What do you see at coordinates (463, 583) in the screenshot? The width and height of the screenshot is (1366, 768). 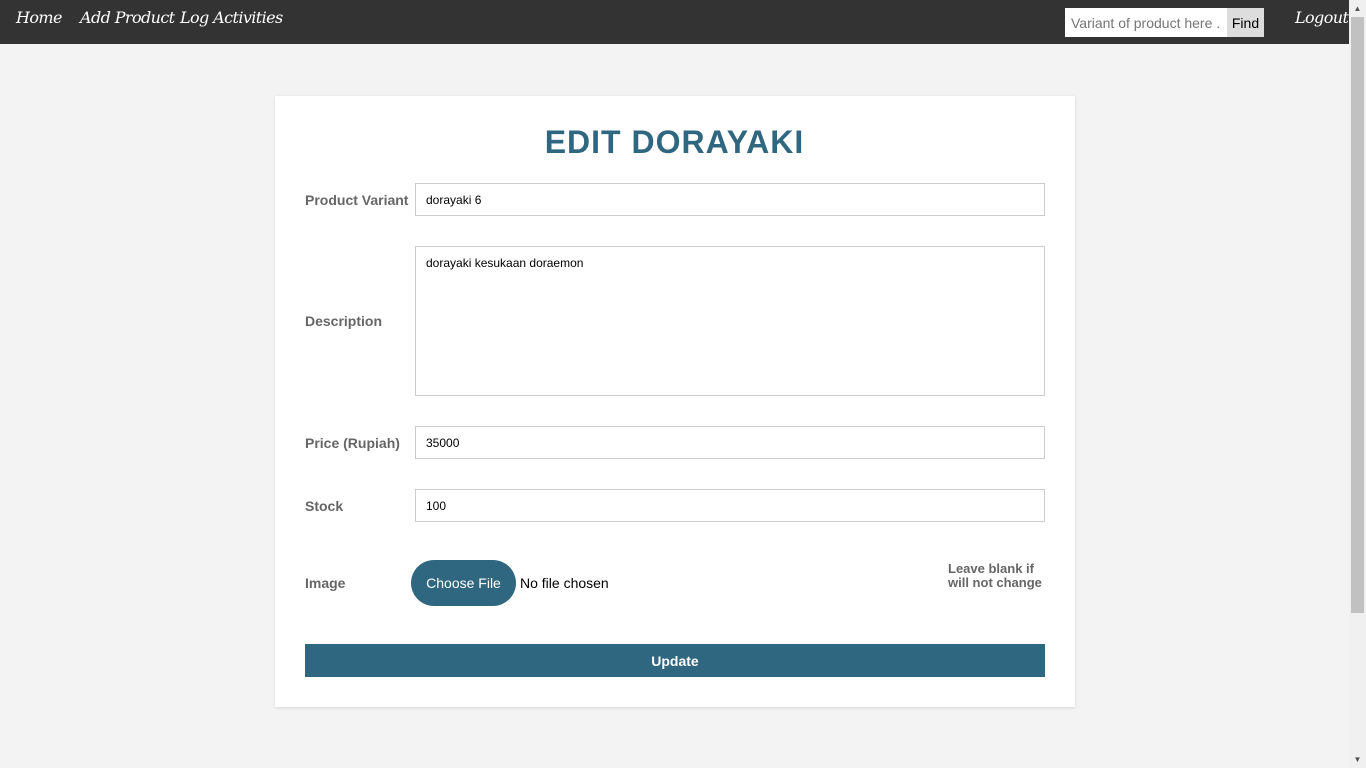 I see `choose-file-button: Choose File` at bounding box center [463, 583].